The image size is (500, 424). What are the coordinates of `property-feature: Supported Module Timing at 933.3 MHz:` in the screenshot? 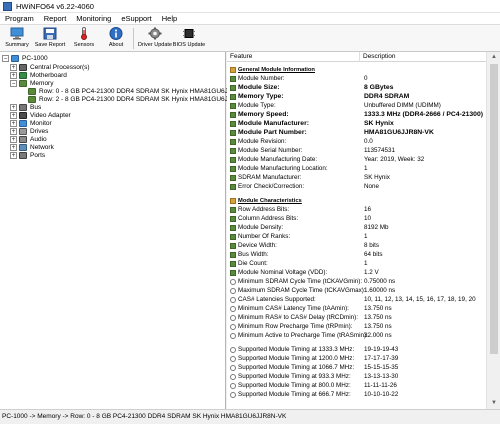 It's located at (294, 376).